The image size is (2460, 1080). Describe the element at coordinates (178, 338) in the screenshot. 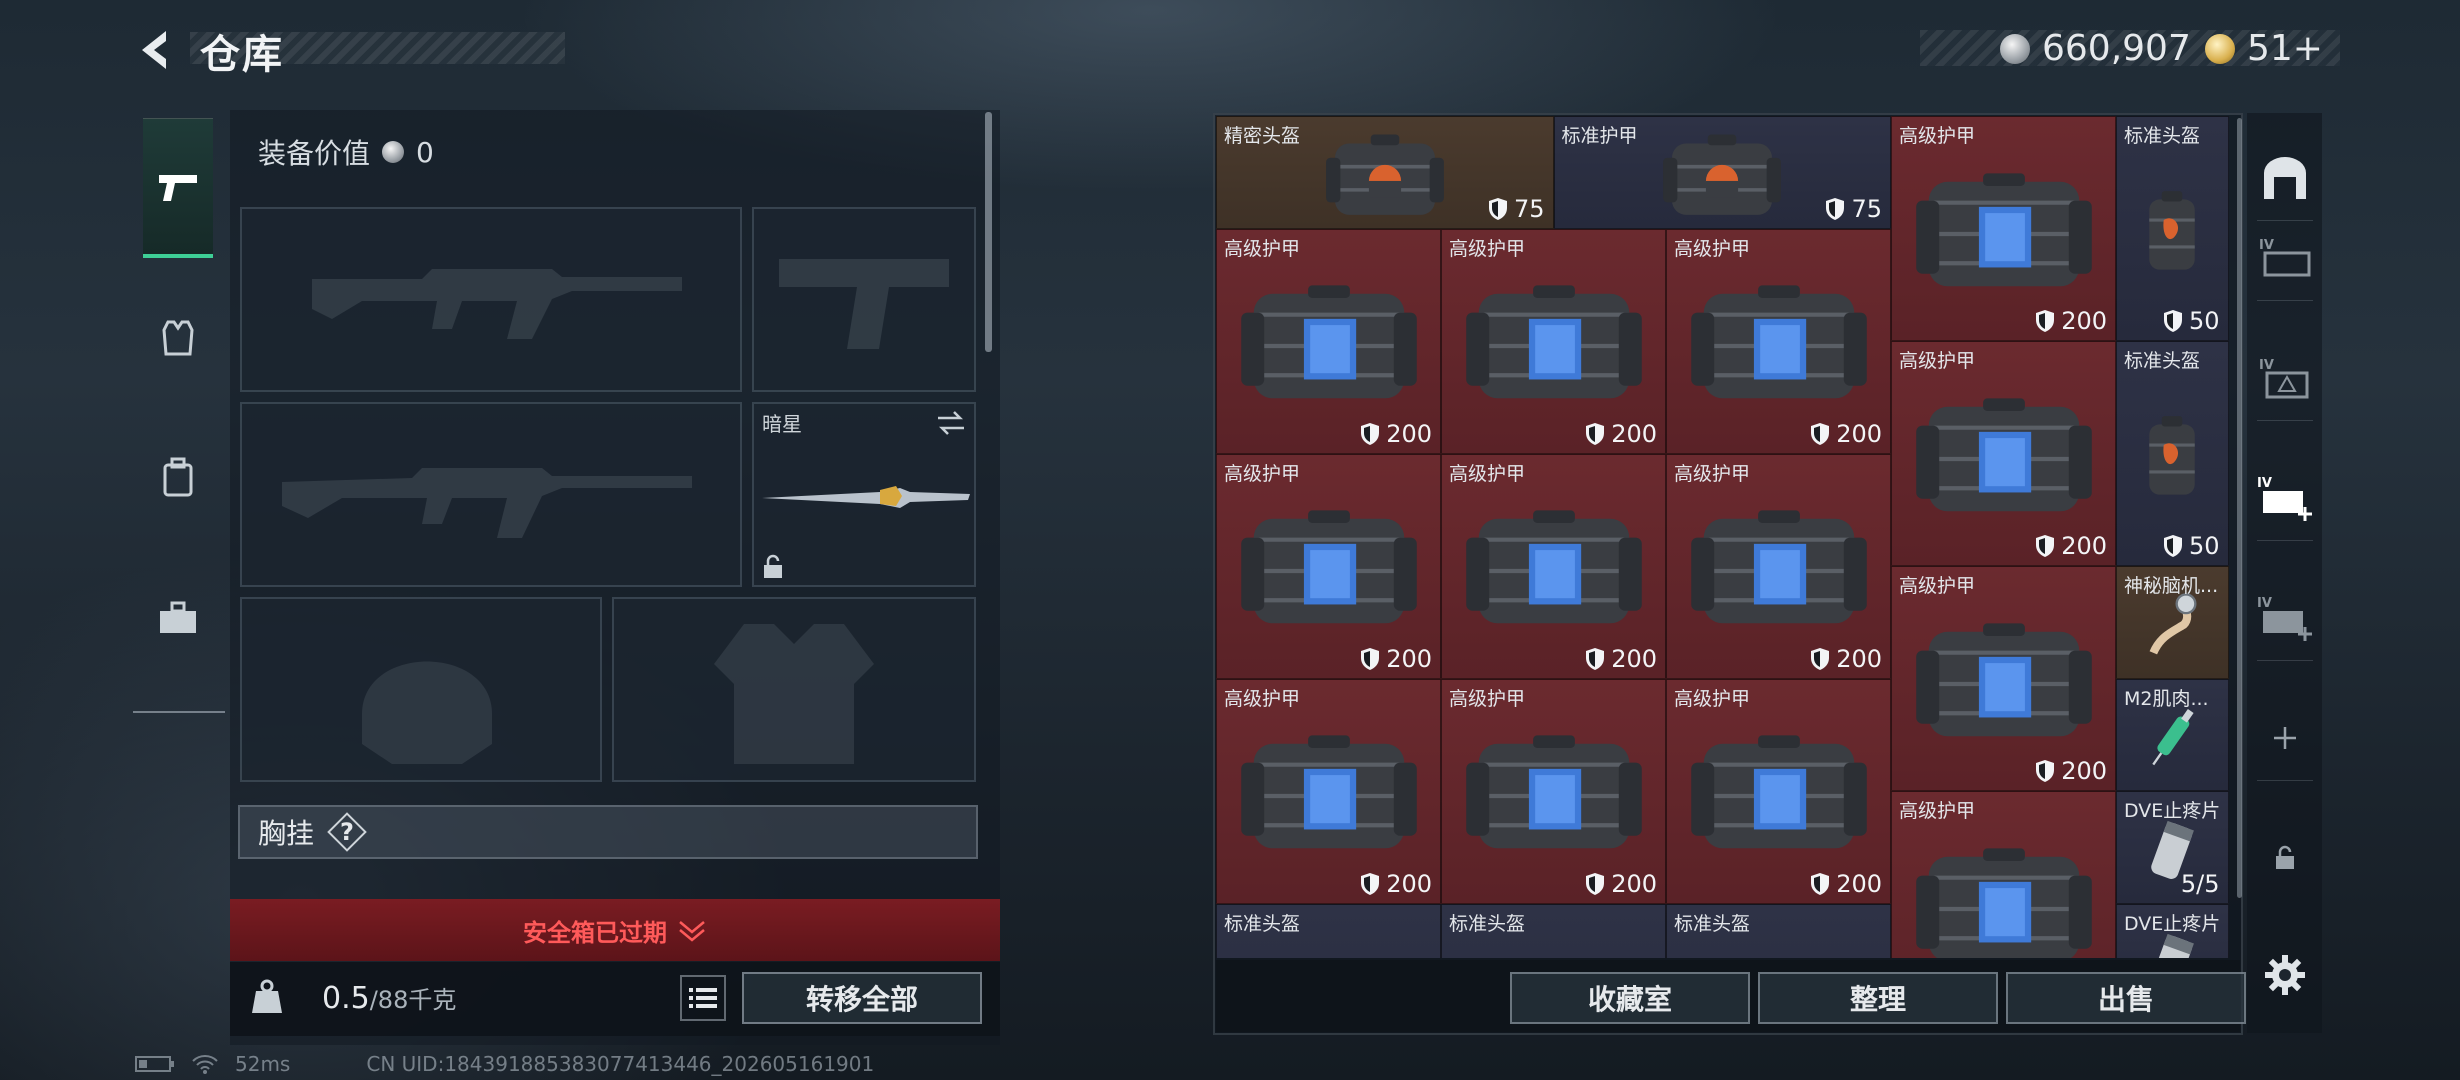

I see `tab-armor` at that location.